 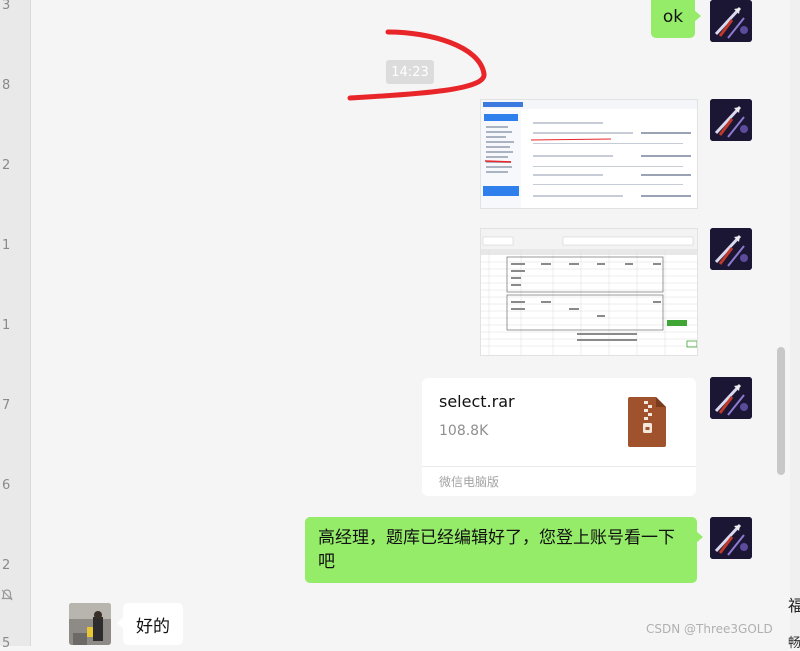 What do you see at coordinates (559, 437) in the screenshot?
I see `file-message-card: select.rar 108.8K 微信电脑版` at bounding box center [559, 437].